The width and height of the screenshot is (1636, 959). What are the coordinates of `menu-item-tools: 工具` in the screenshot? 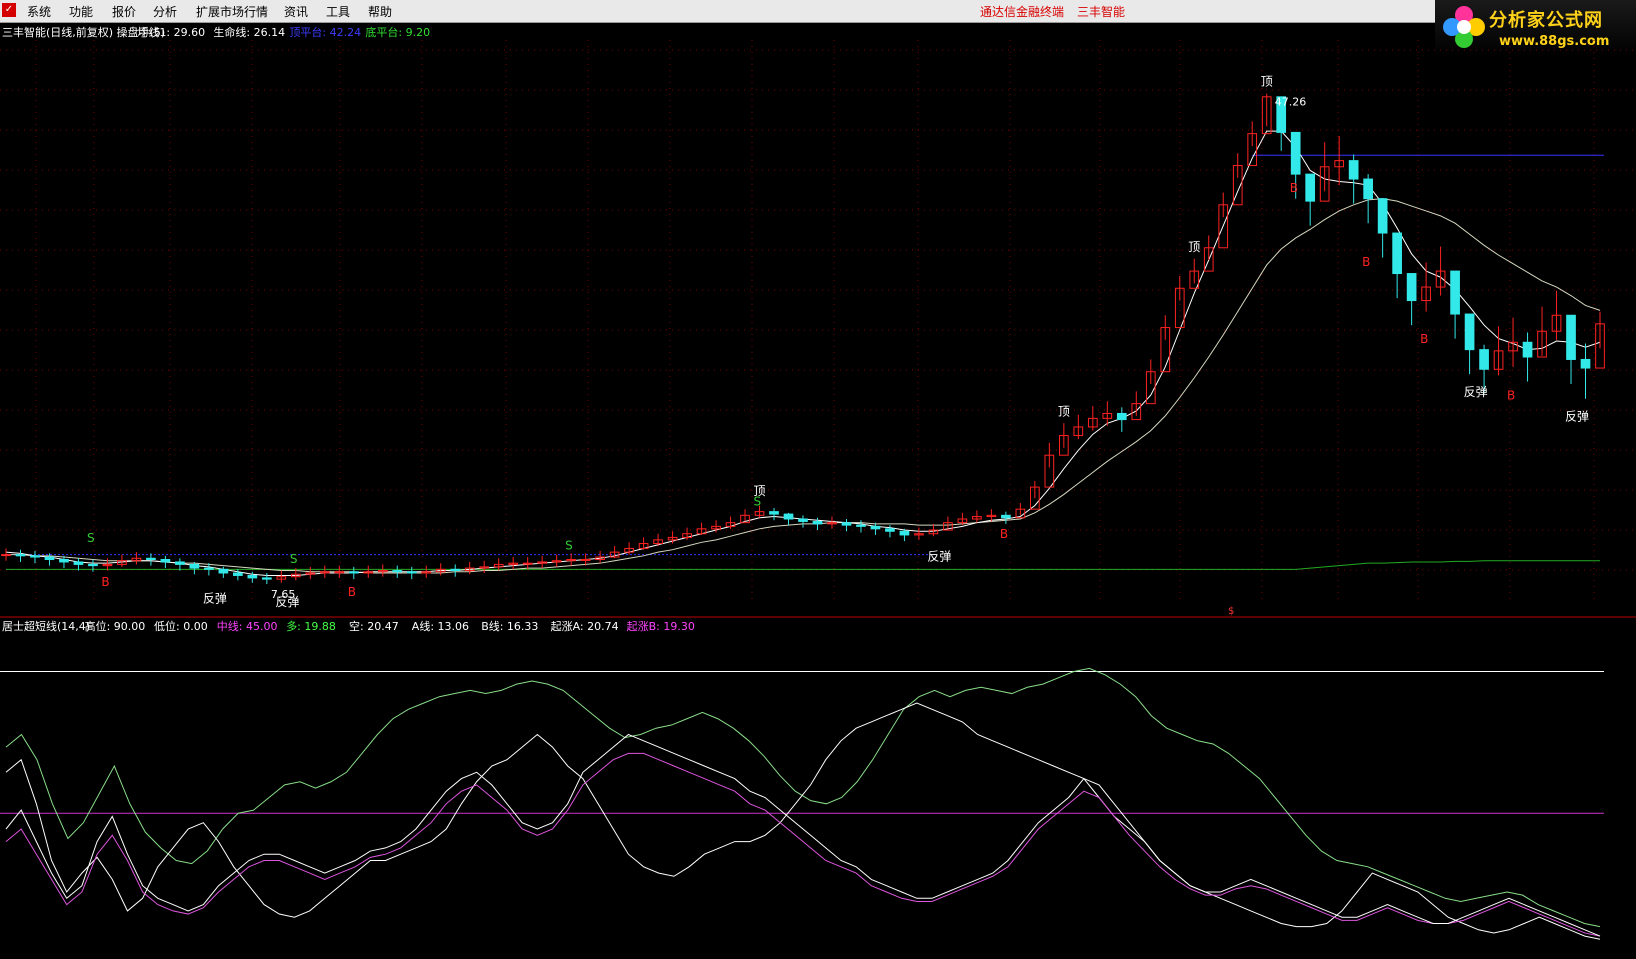 It's located at (338, 11).